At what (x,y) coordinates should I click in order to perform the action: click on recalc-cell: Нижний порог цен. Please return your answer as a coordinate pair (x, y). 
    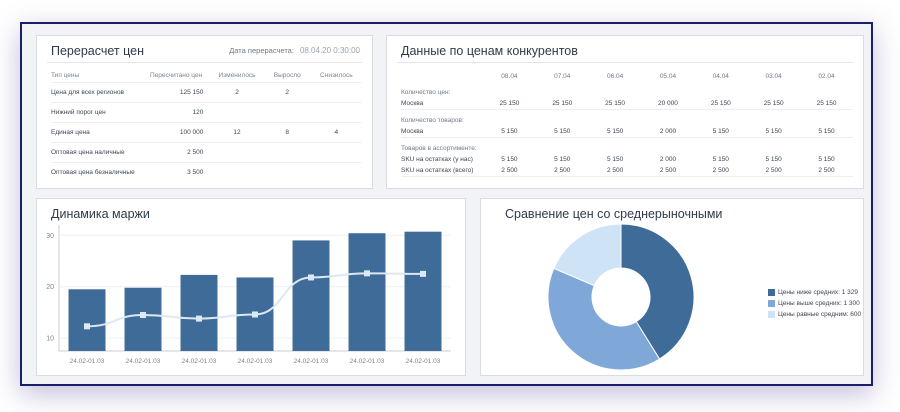
    Looking at the image, I should click on (96, 112).